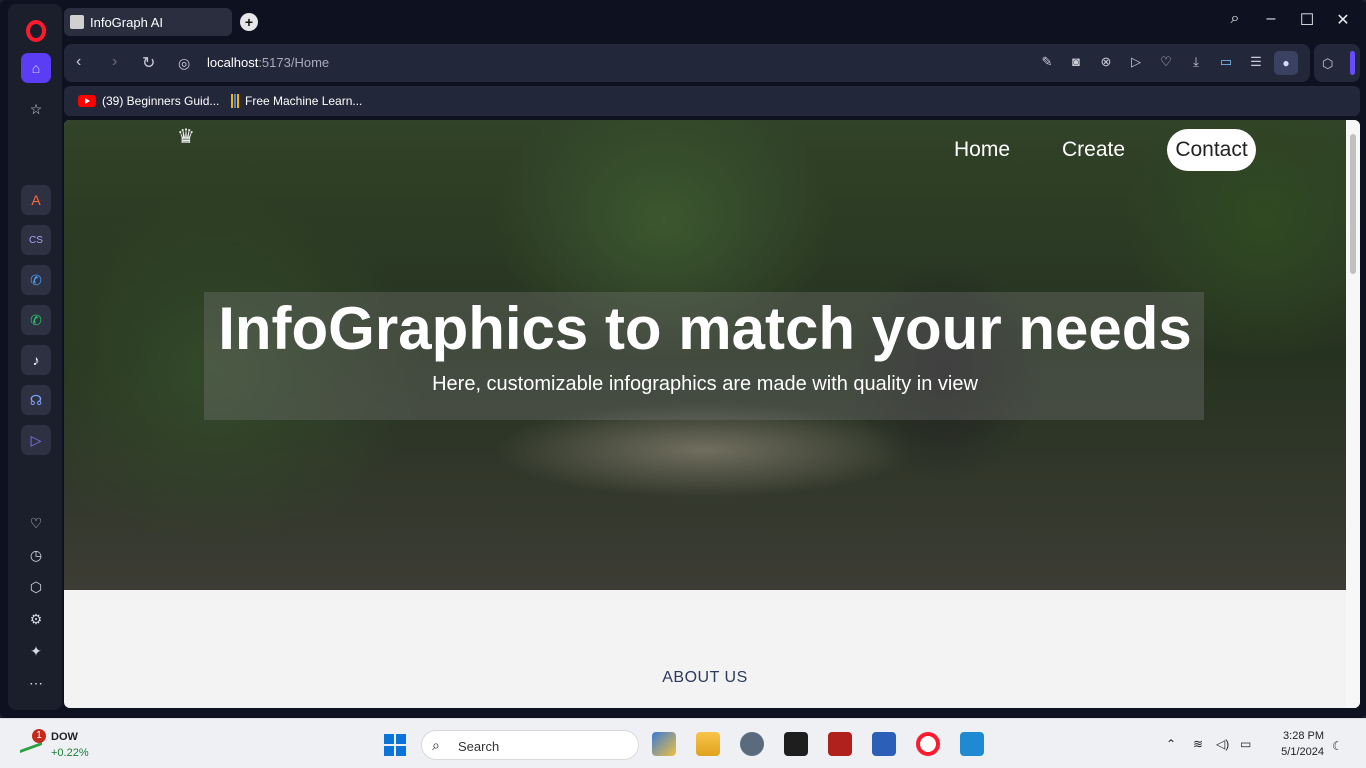 Image resolution: width=1366 pixels, height=768 pixels. Describe the element at coordinates (1106, 63) in the screenshot. I see `adblock-icon: ⊗` at that location.